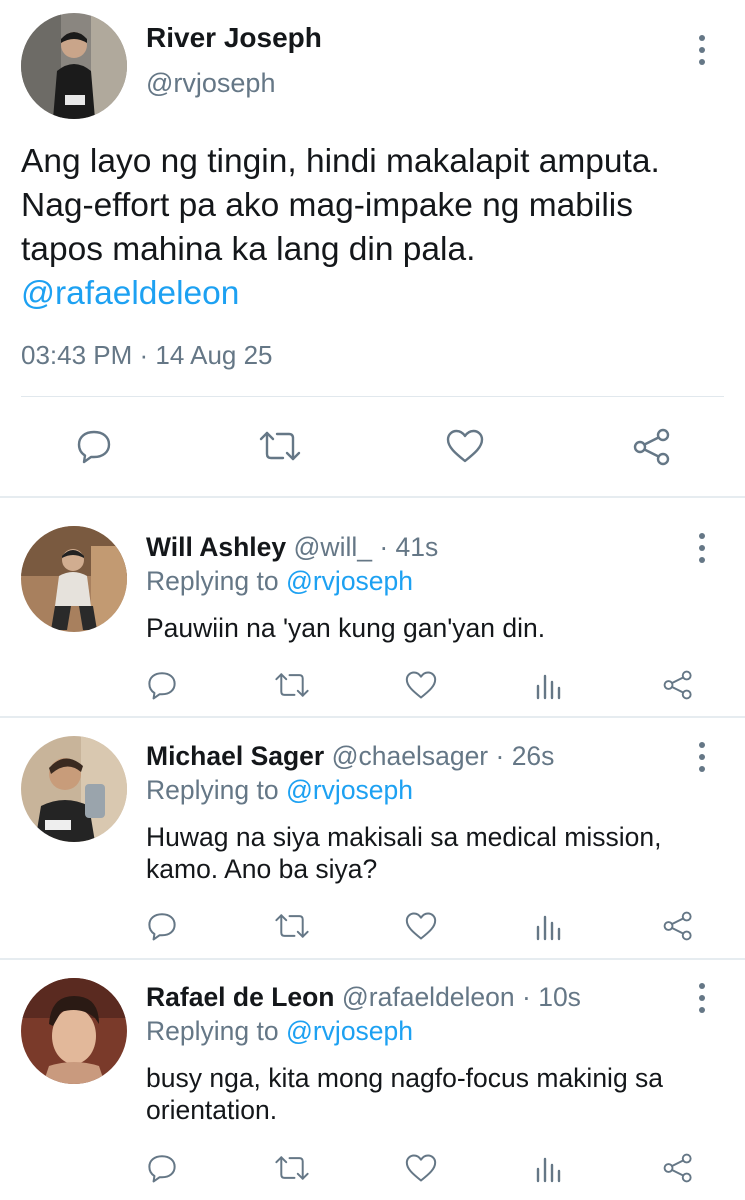  I want to click on author-name: Michael Sager, so click(235, 756).